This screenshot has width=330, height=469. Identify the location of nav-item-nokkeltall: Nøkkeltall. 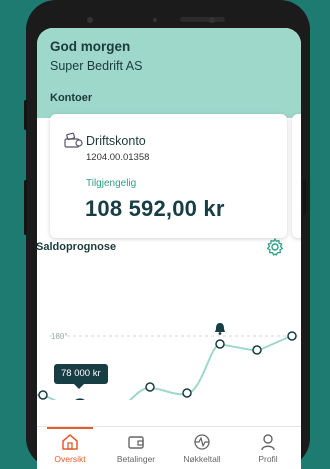
(202, 448).